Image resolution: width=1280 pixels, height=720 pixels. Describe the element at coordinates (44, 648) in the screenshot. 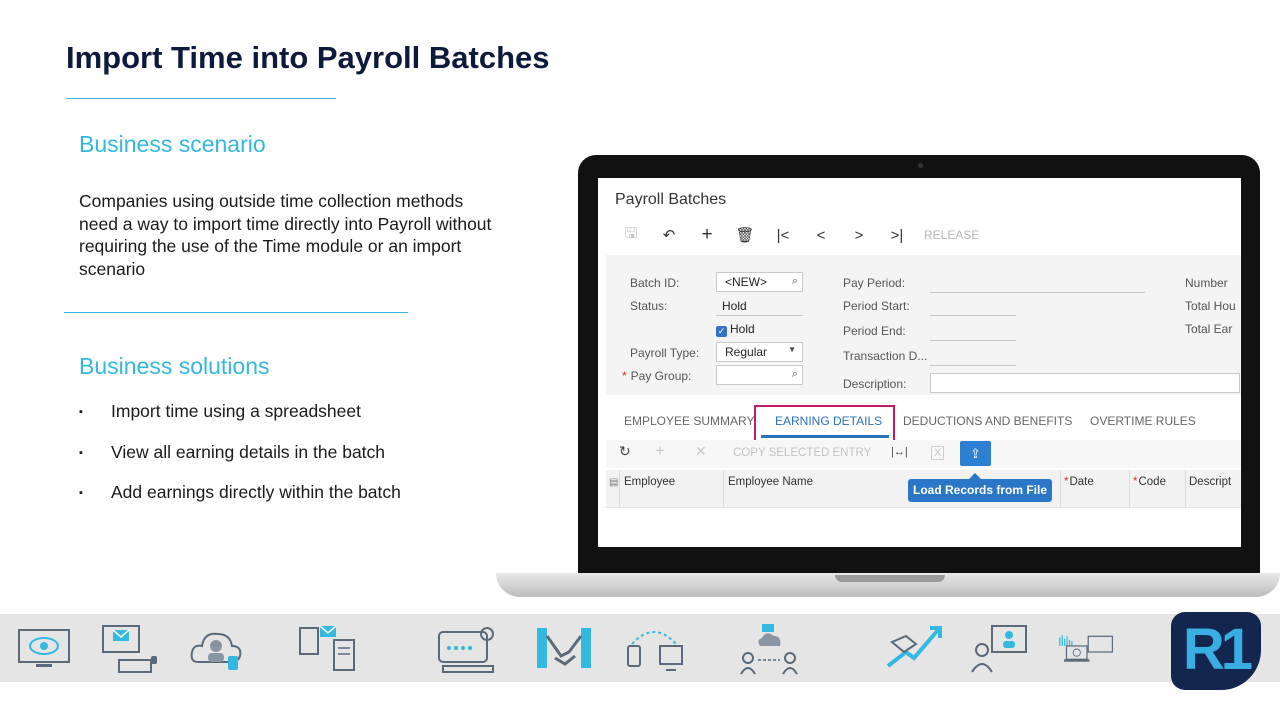

I see `monitor-eye-icon` at that location.